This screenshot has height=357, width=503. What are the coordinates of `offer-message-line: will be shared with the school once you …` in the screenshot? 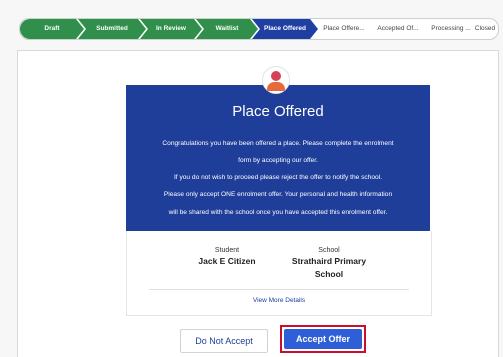 It's located at (278, 212).